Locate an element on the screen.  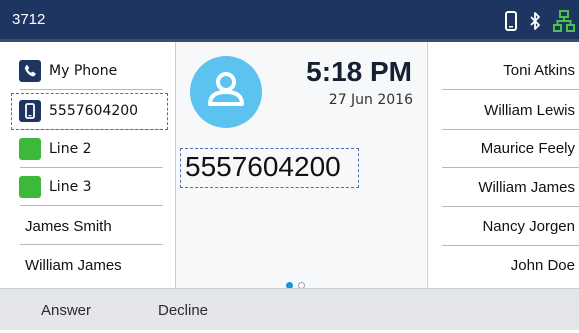
right-key-toni-atkins: Toni Atkins is located at coordinates (503, 71).